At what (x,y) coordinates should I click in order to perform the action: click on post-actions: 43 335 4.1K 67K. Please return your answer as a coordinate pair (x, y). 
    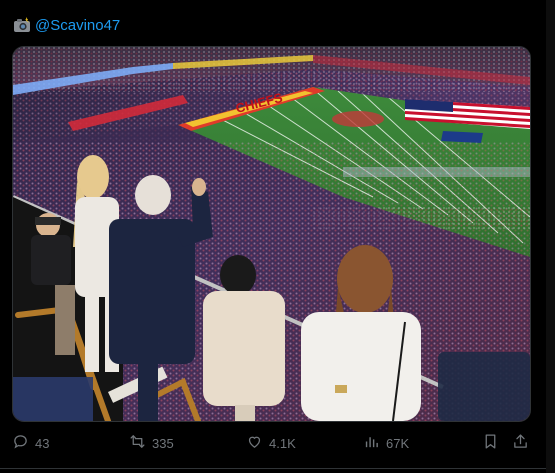
    Looking at the image, I should click on (277, 443).